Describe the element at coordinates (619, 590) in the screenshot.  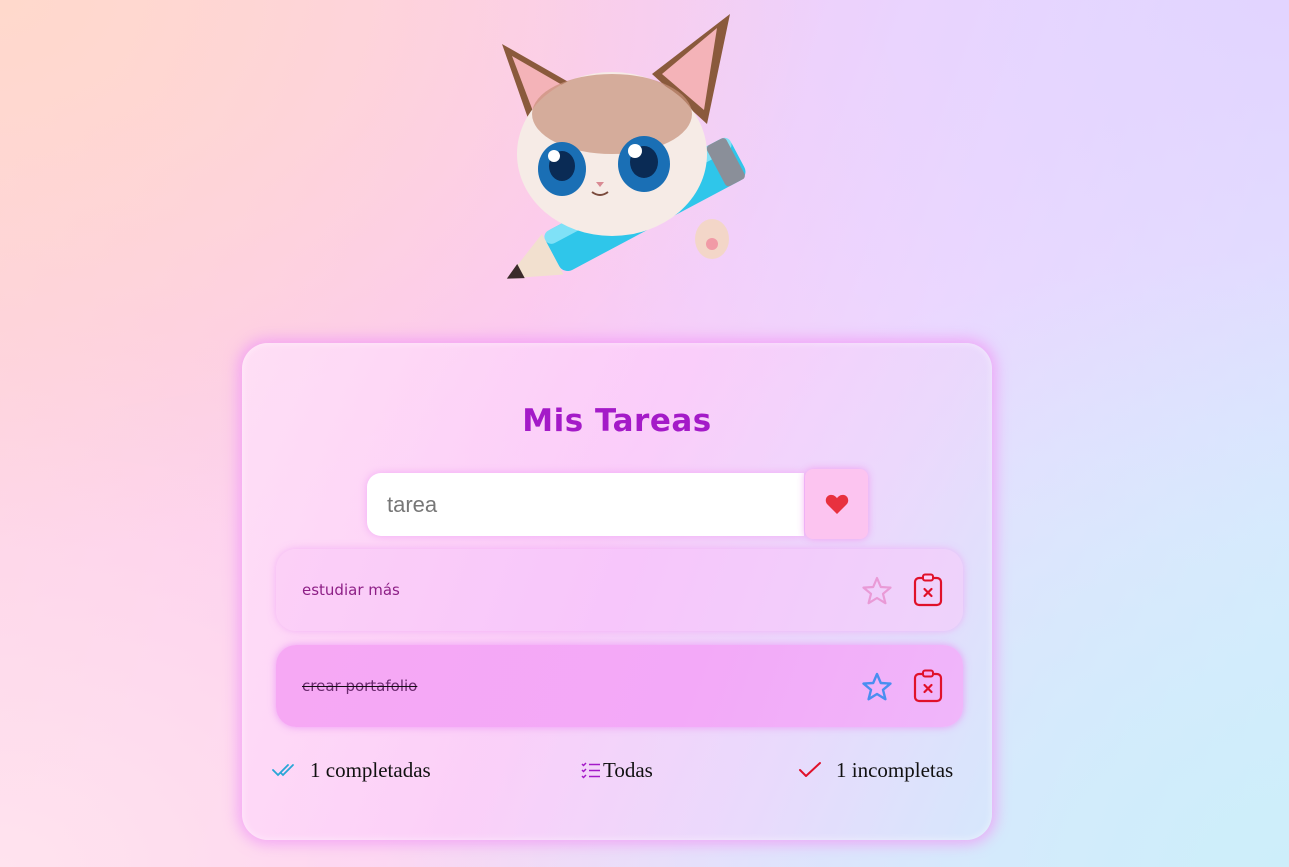
I see `task-item: estudiar más` at that location.